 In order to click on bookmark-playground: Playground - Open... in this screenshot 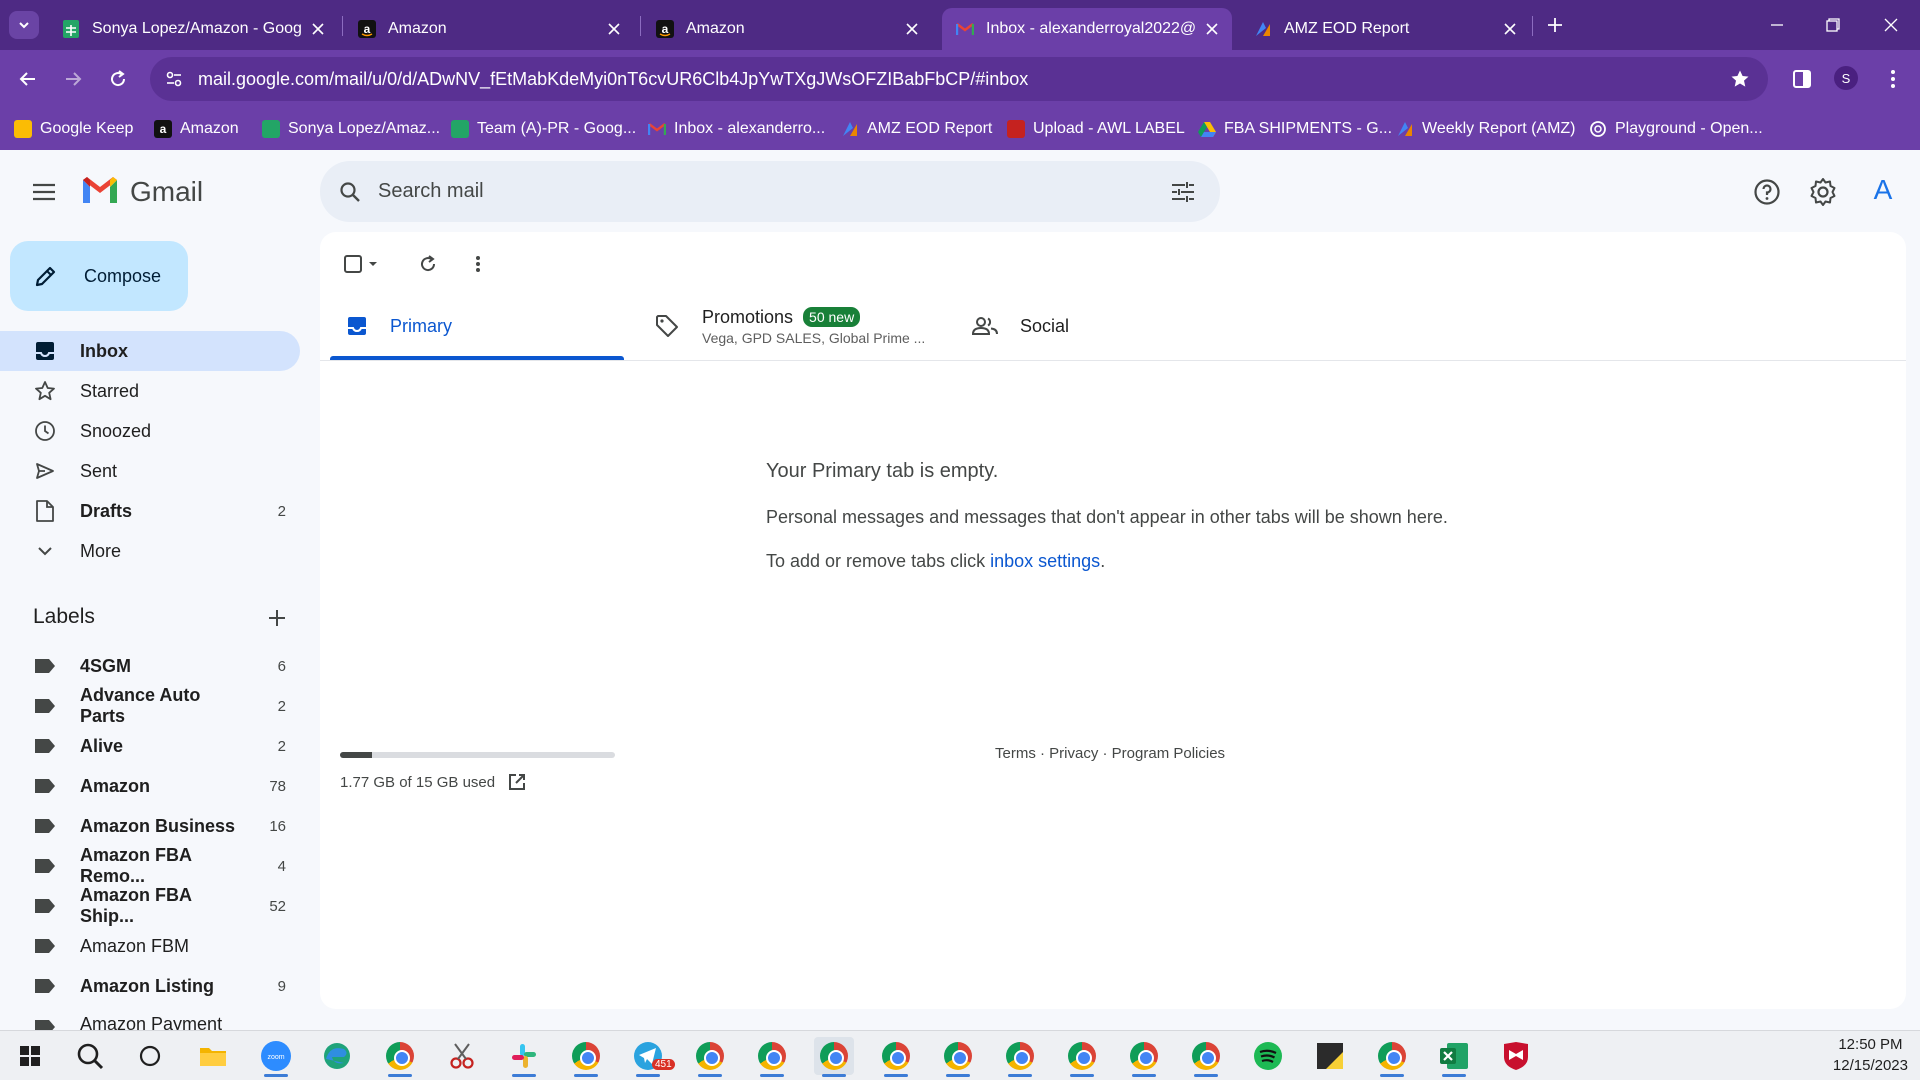, I will do `click(1676, 129)`.